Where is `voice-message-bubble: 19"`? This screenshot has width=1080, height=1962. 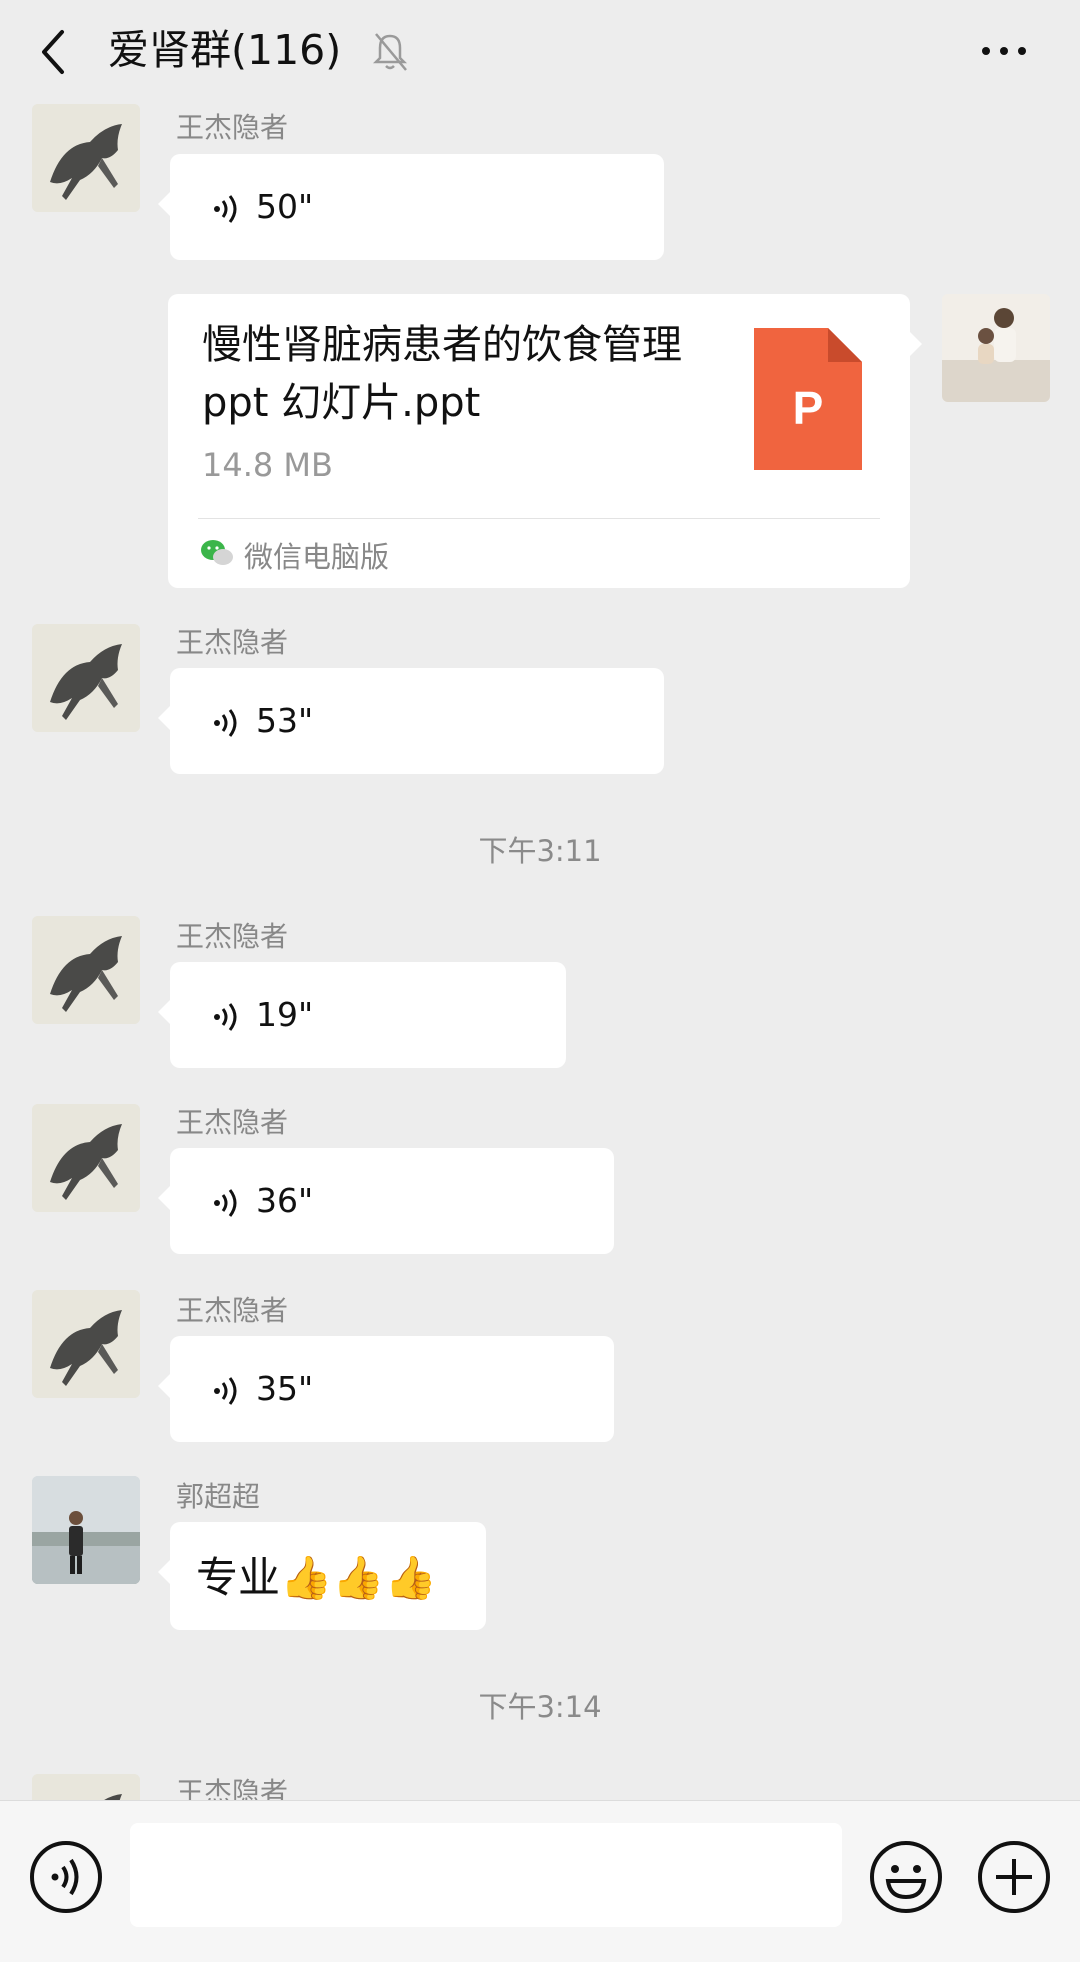
voice-message-bubble: 19" is located at coordinates (362, 1015).